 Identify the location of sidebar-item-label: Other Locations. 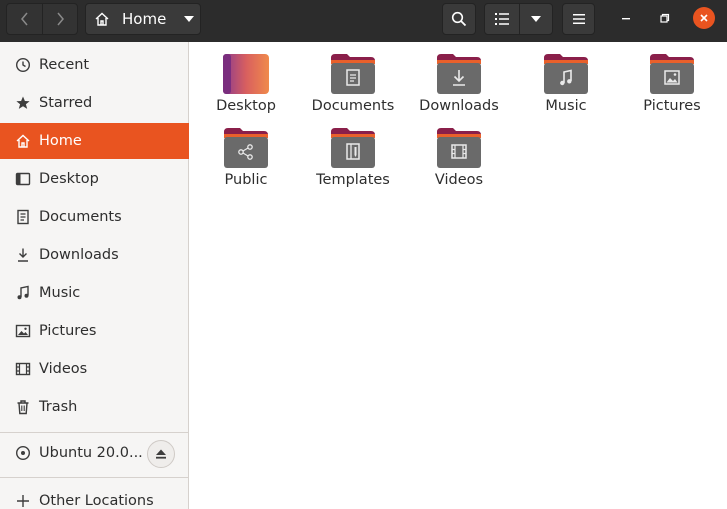
(96, 501).